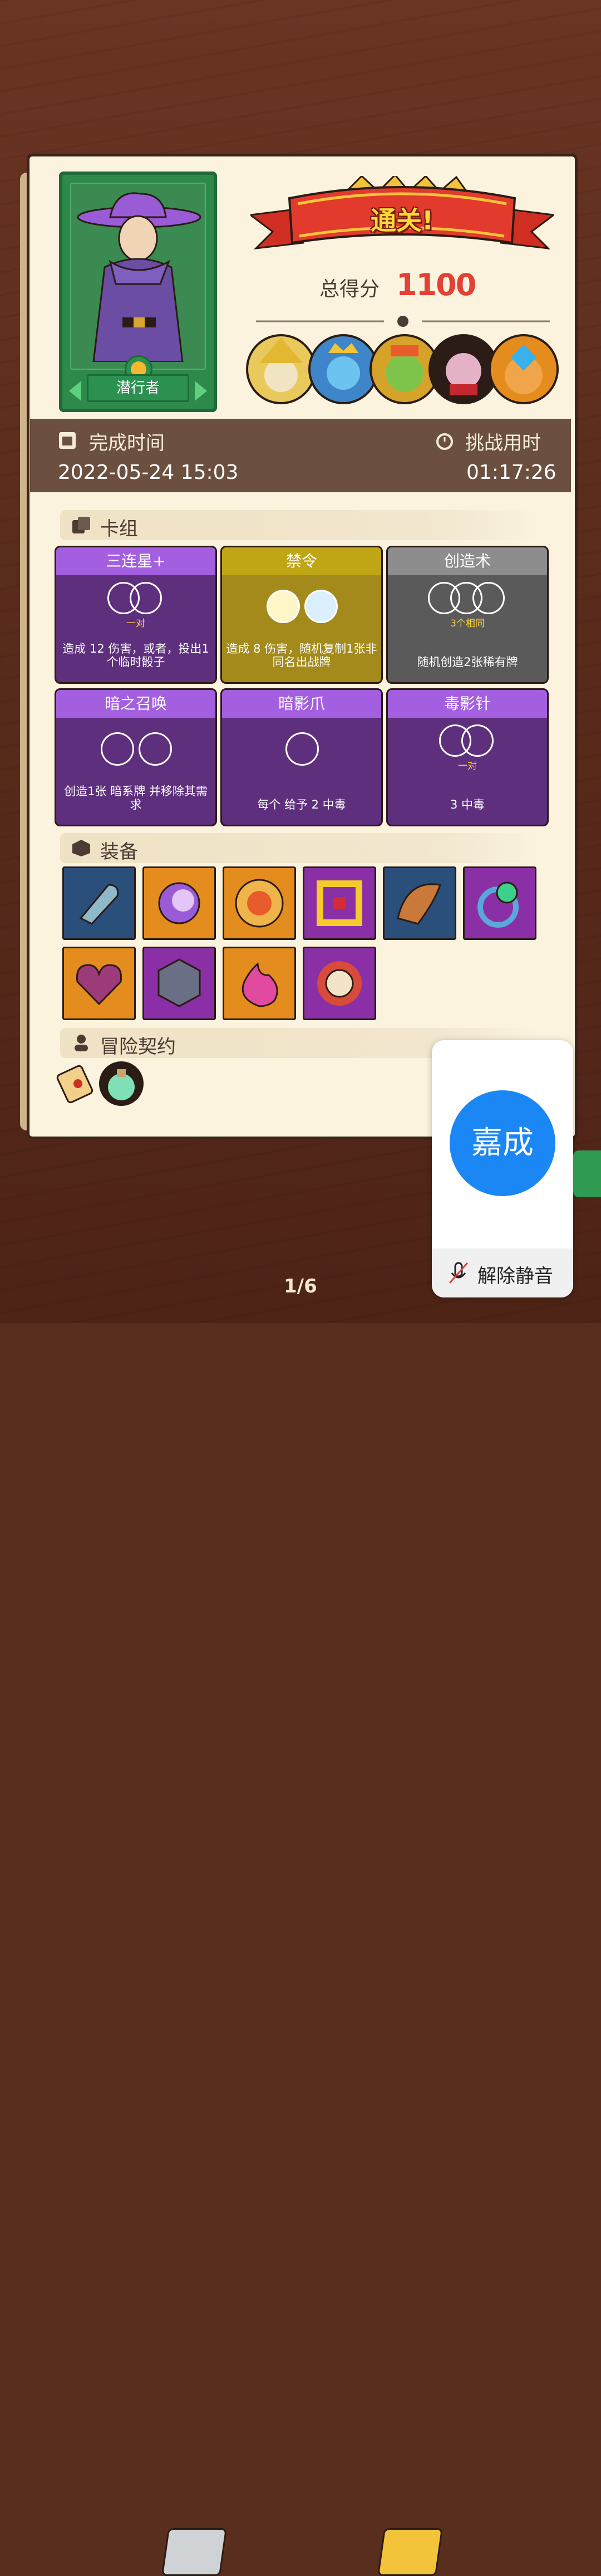 The width and height of the screenshot is (601, 2576). Describe the element at coordinates (321, 606) in the screenshot. I see `dice-water-slot-icon` at that location.